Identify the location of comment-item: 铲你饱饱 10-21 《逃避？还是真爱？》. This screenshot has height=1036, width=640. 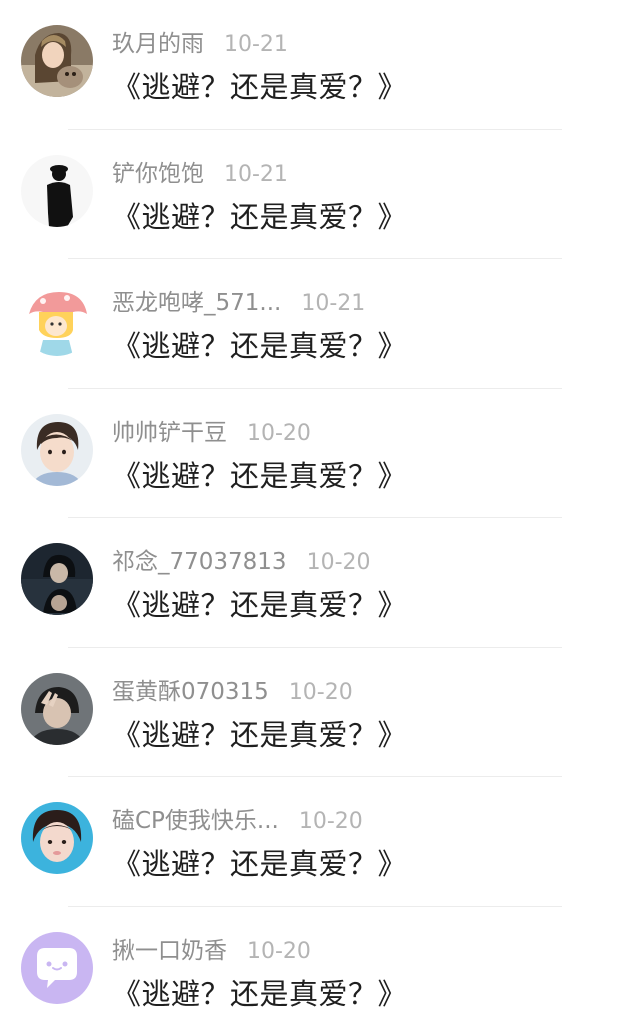
(320, 195).